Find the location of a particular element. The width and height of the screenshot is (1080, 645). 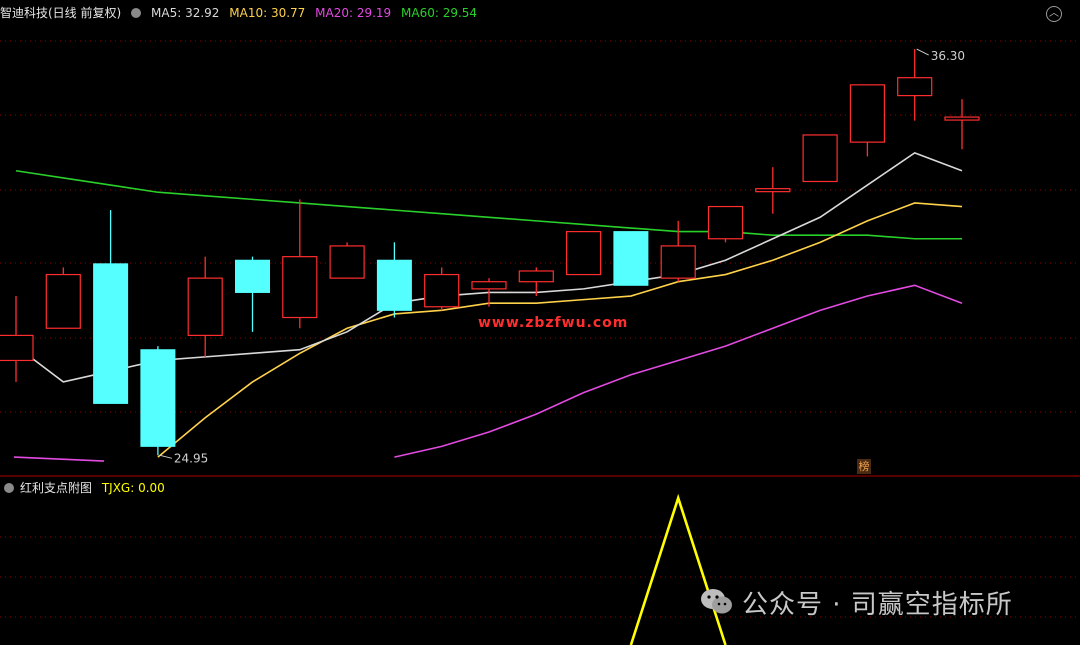

settings-circle-icon is located at coordinates (136, 13).